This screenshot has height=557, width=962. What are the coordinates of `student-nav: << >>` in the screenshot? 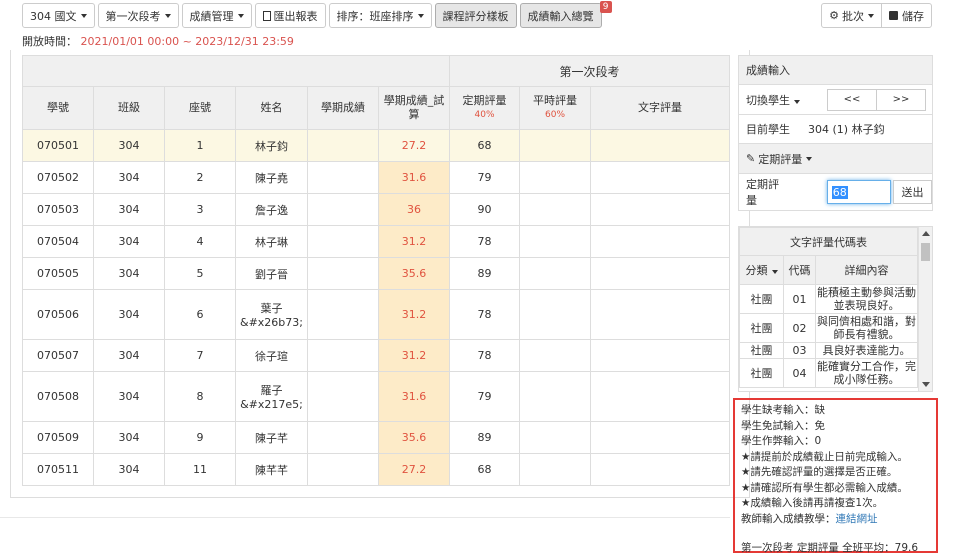 It's located at (876, 99).